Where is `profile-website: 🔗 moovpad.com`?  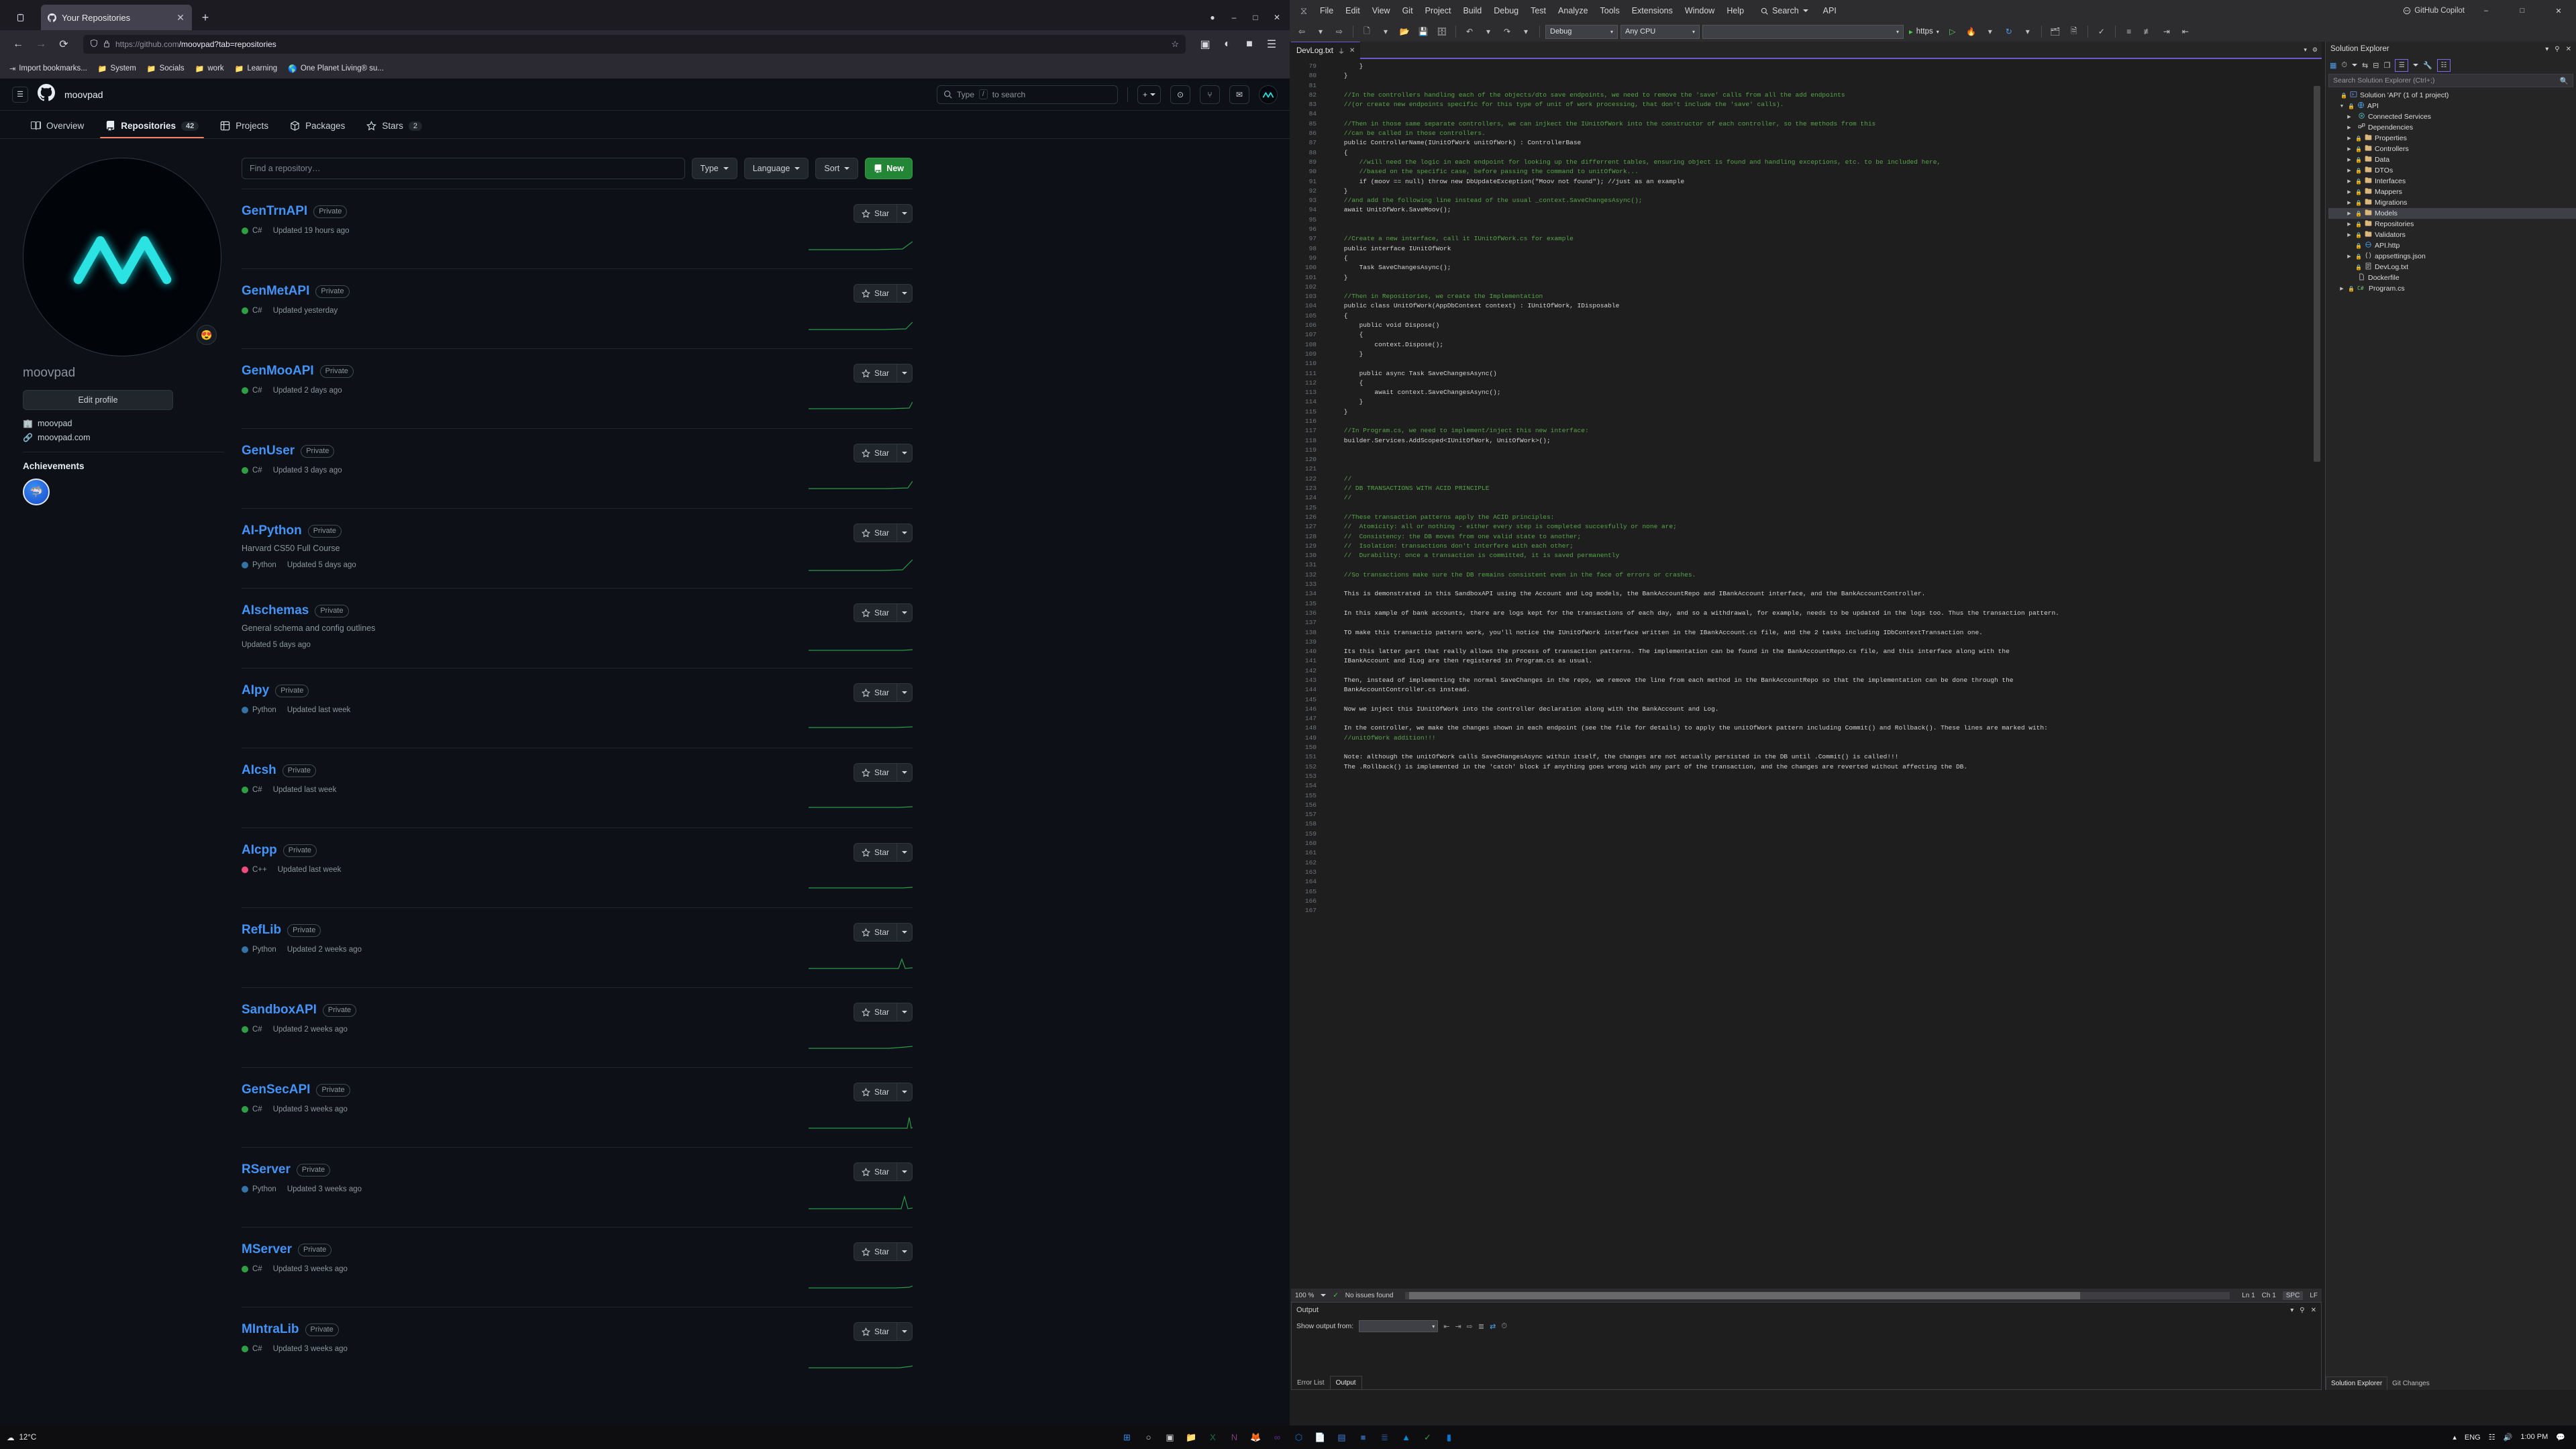 profile-website: 🔗 moovpad.com is located at coordinates (123, 437).